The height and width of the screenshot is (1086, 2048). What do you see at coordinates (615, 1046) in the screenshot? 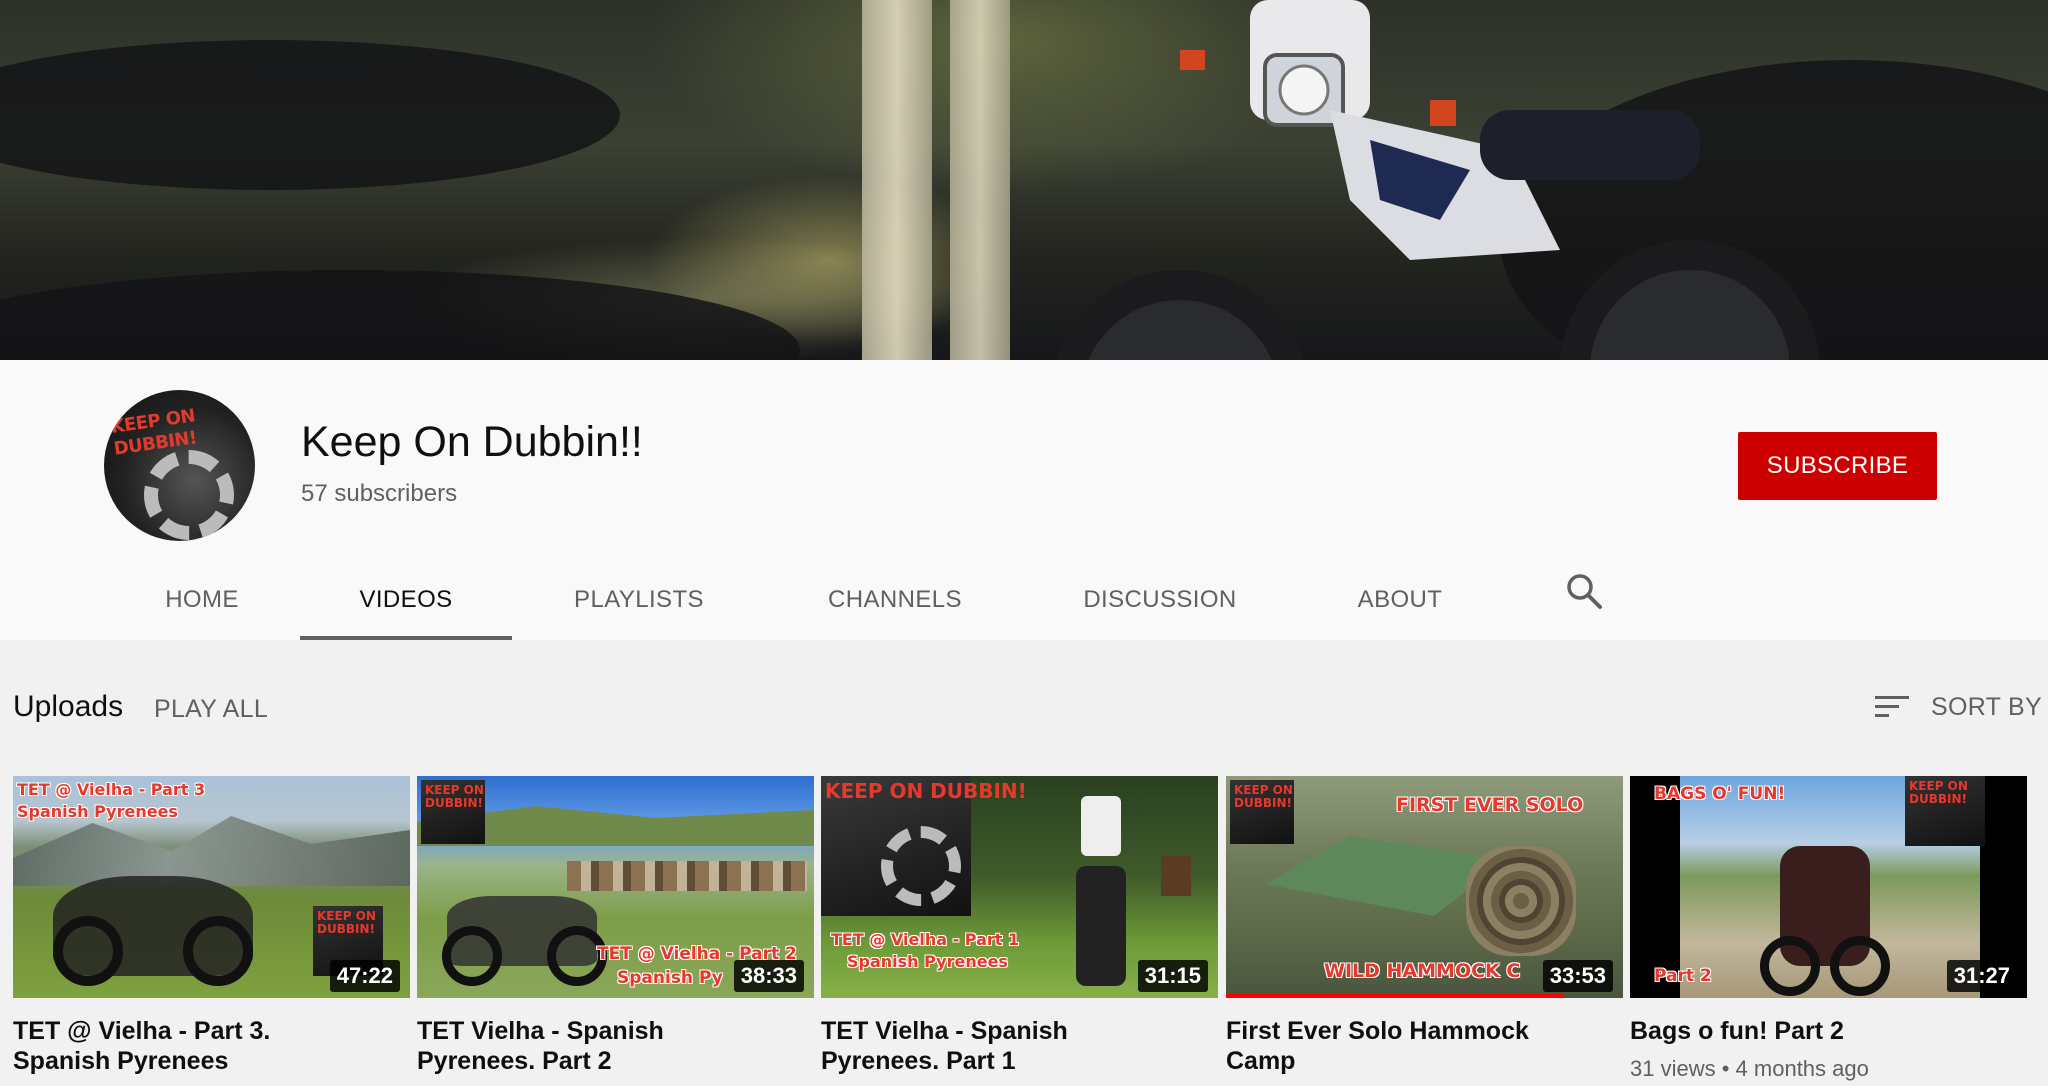
I see `video-title: TET Vielha - Spanish Pyrenees. Part 2` at bounding box center [615, 1046].